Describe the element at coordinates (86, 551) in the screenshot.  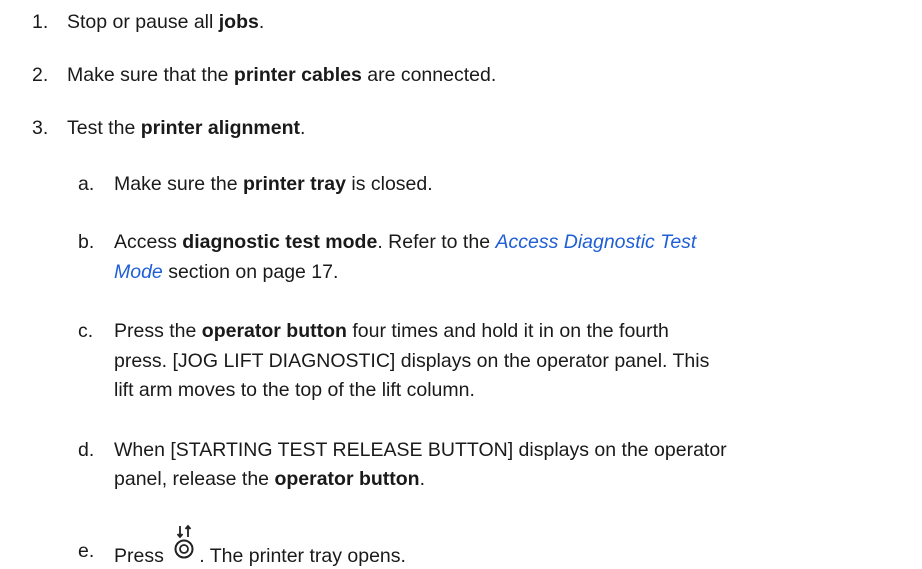
I see `substep-e-marker: e.` at that location.